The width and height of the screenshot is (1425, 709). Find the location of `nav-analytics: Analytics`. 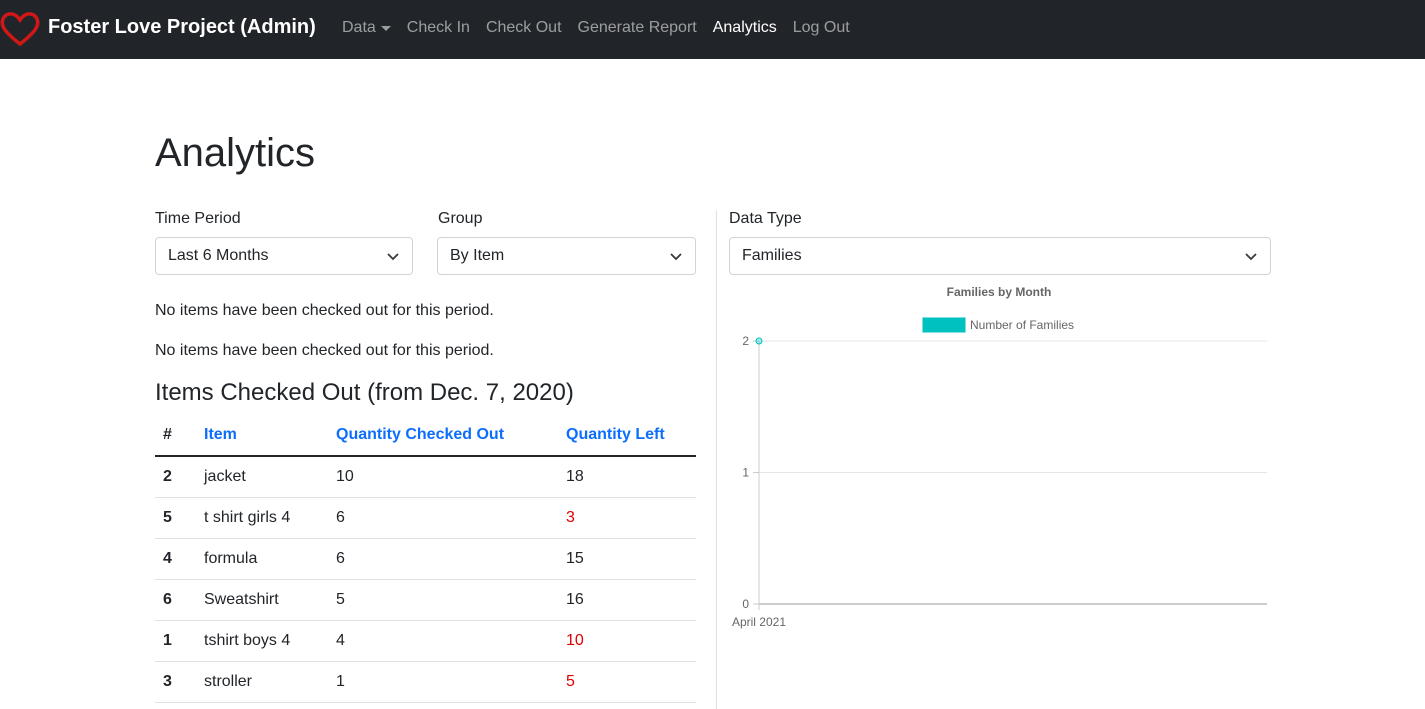

nav-analytics: Analytics is located at coordinates (745, 28).